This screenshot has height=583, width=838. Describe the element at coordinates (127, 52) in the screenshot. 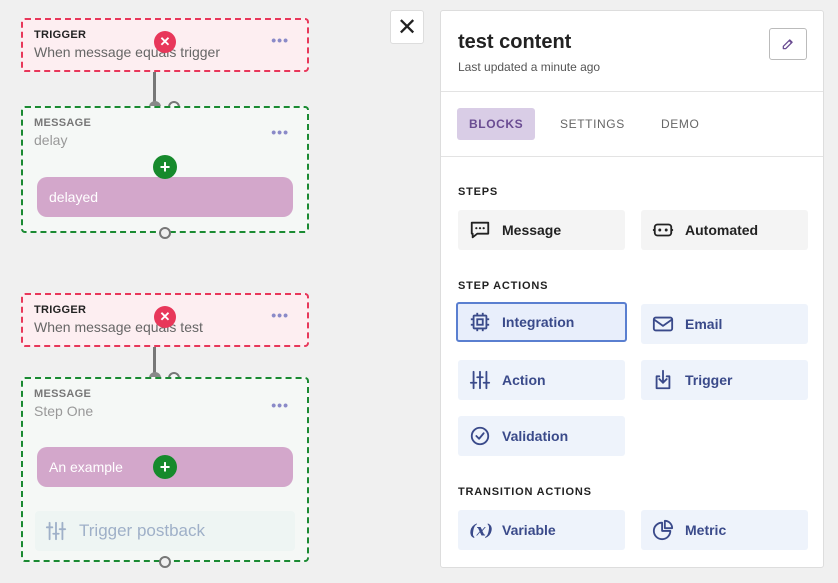

I see `node-condition: When message equals trigger` at that location.